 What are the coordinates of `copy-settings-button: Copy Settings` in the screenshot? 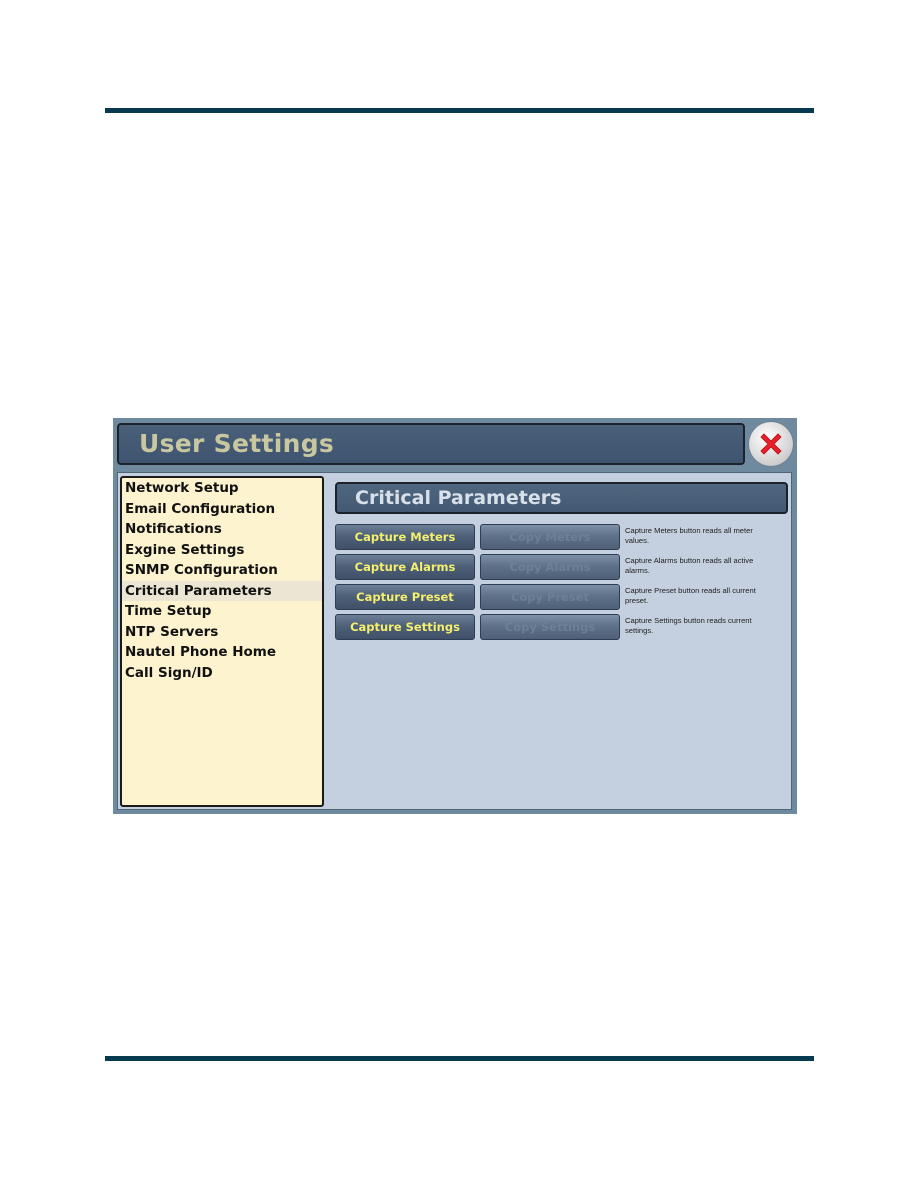 It's located at (550, 627).